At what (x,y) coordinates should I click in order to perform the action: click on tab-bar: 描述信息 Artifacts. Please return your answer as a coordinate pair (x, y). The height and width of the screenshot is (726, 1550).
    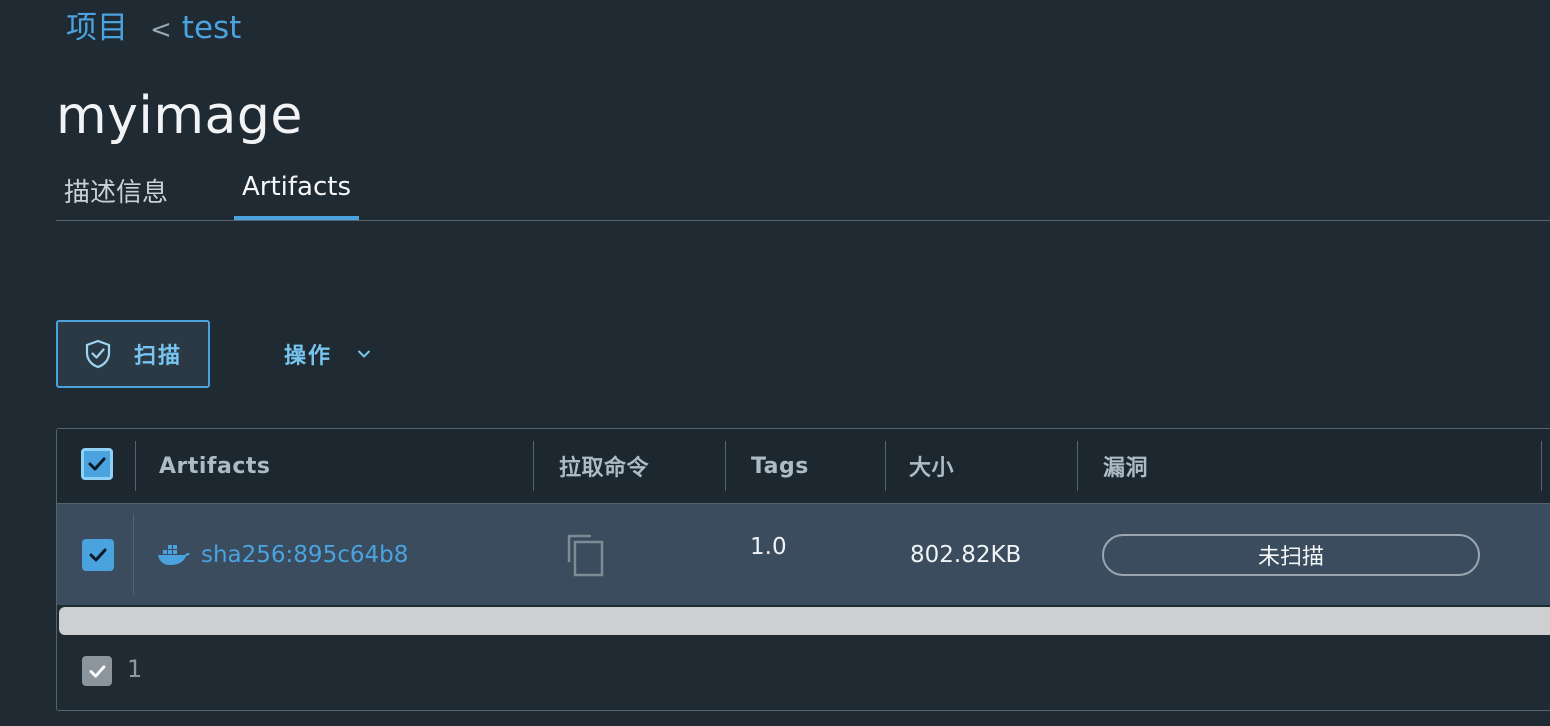
    Looking at the image, I should click on (803, 194).